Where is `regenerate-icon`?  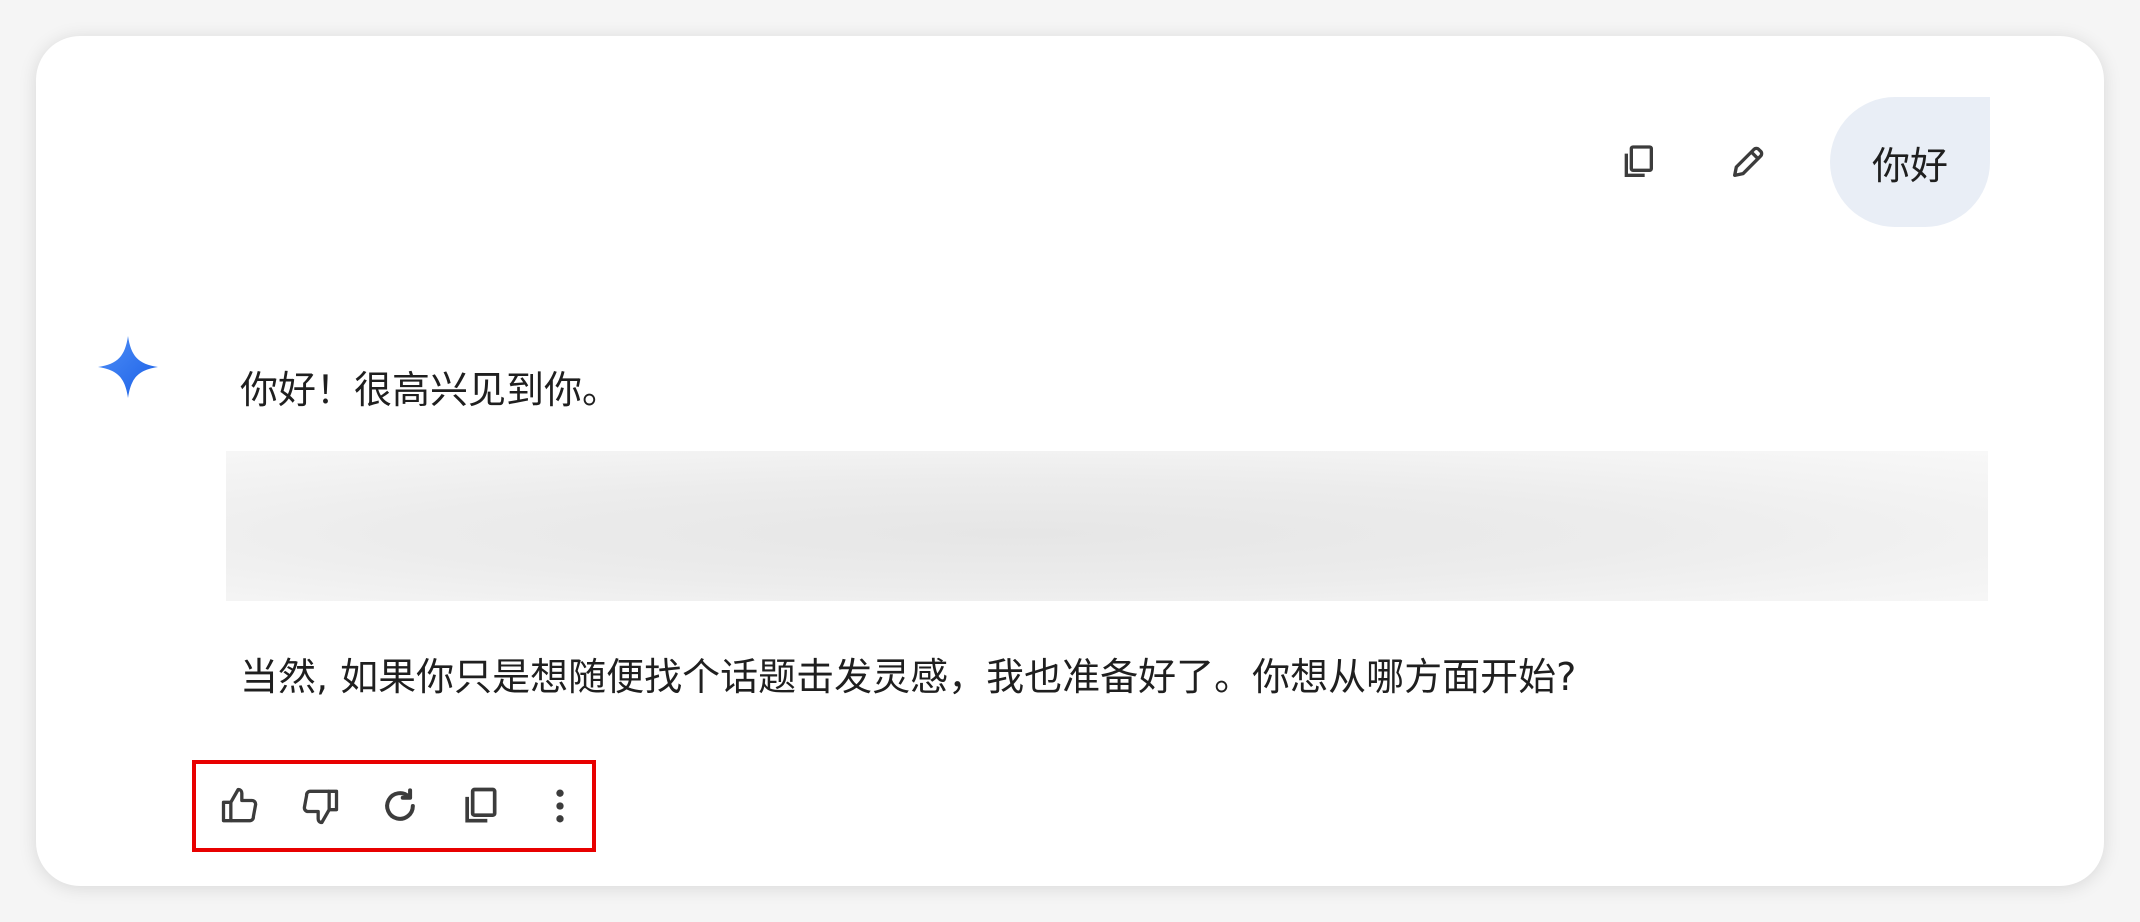
regenerate-icon is located at coordinates (400, 804).